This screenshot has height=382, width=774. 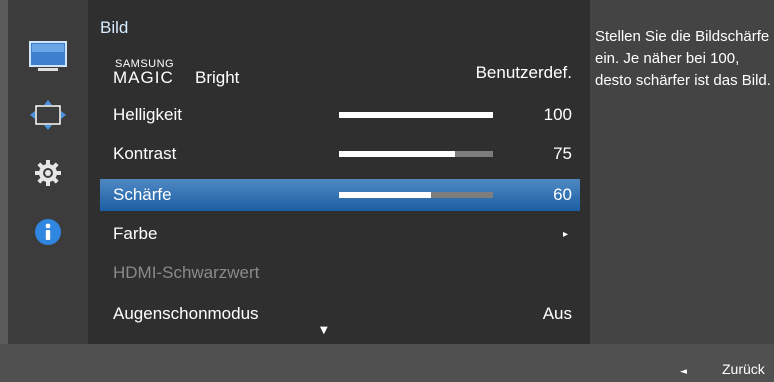 What do you see at coordinates (340, 314) in the screenshot?
I see `menu-item-augenschonmodus: Augenschonmodus Aus` at bounding box center [340, 314].